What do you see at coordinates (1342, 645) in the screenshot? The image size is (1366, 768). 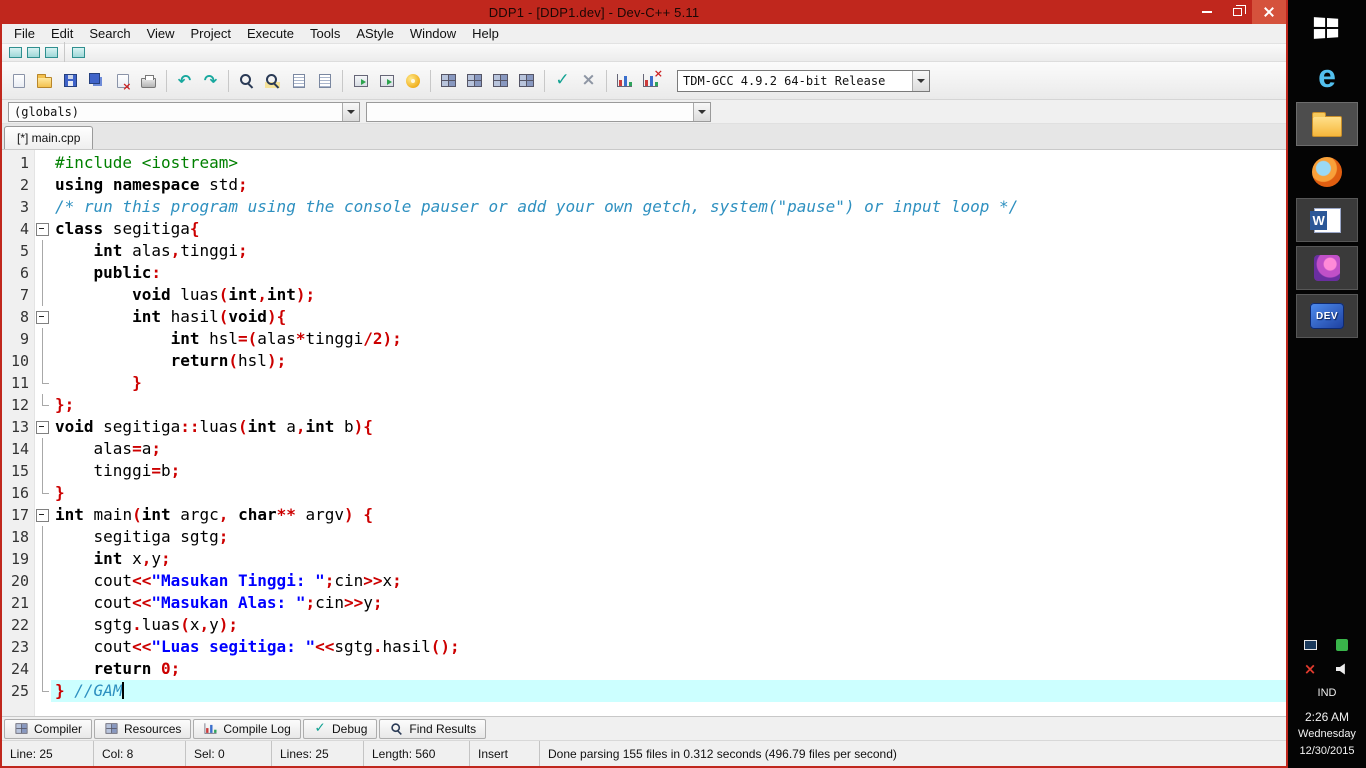 I see `tray-app-button` at bounding box center [1342, 645].